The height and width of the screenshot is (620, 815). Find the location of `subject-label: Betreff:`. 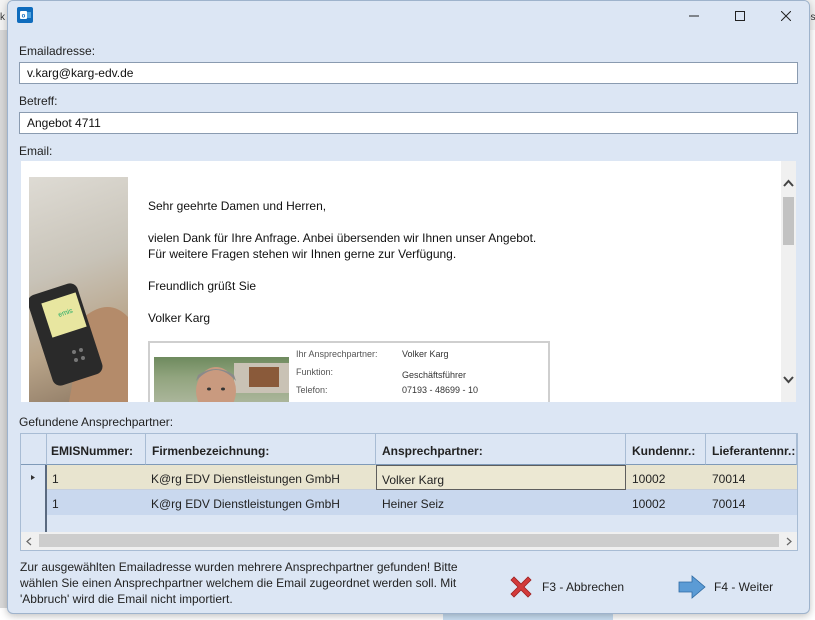

subject-label: Betreff: is located at coordinates (38, 101).